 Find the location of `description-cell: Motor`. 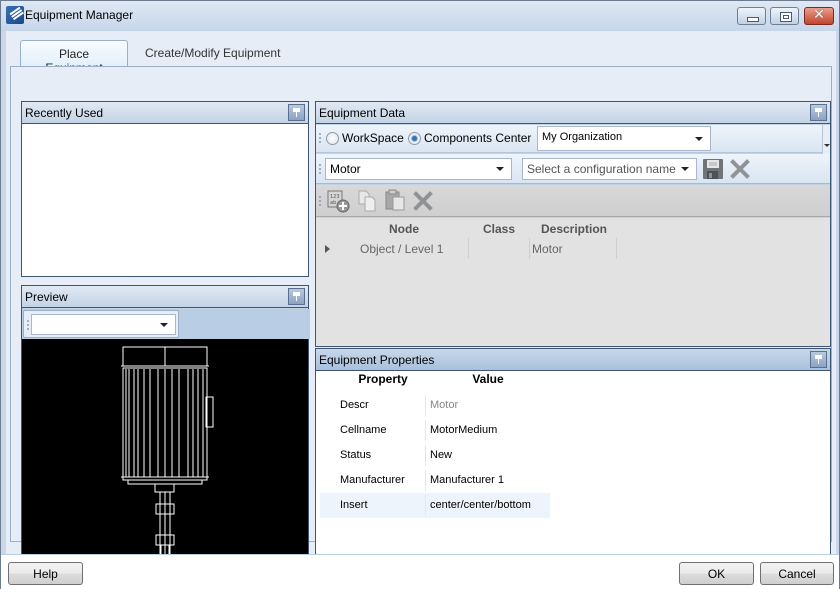

description-cell: Motor is located at coordinates (547, 249).